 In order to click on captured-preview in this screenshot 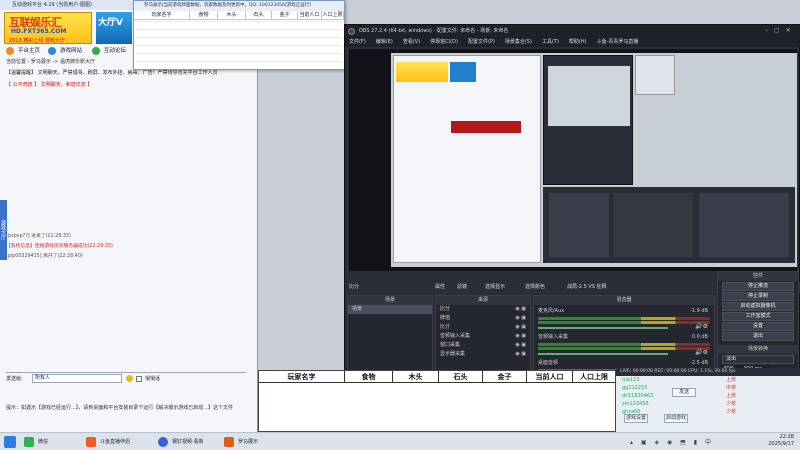, I will do `click(589, 96)`.